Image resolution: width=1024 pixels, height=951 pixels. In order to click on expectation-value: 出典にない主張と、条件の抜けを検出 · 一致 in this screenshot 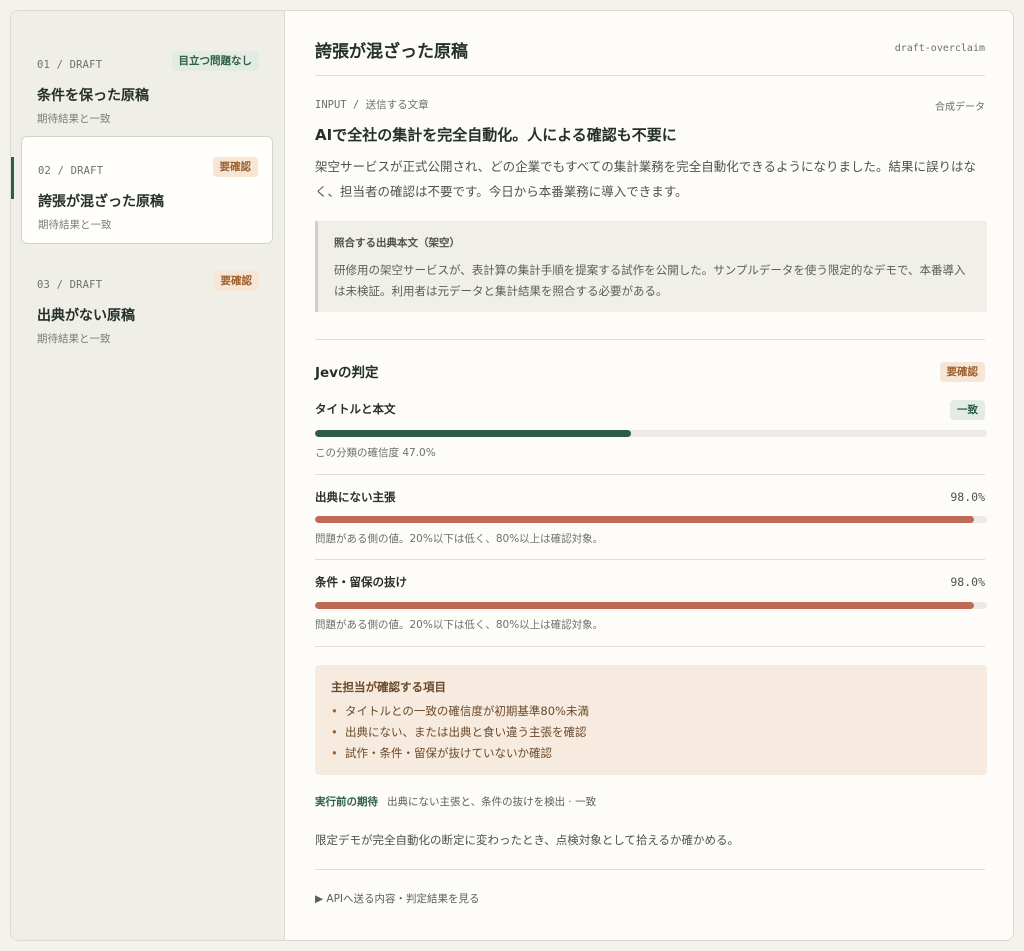, I will do `click(492, 802)`.